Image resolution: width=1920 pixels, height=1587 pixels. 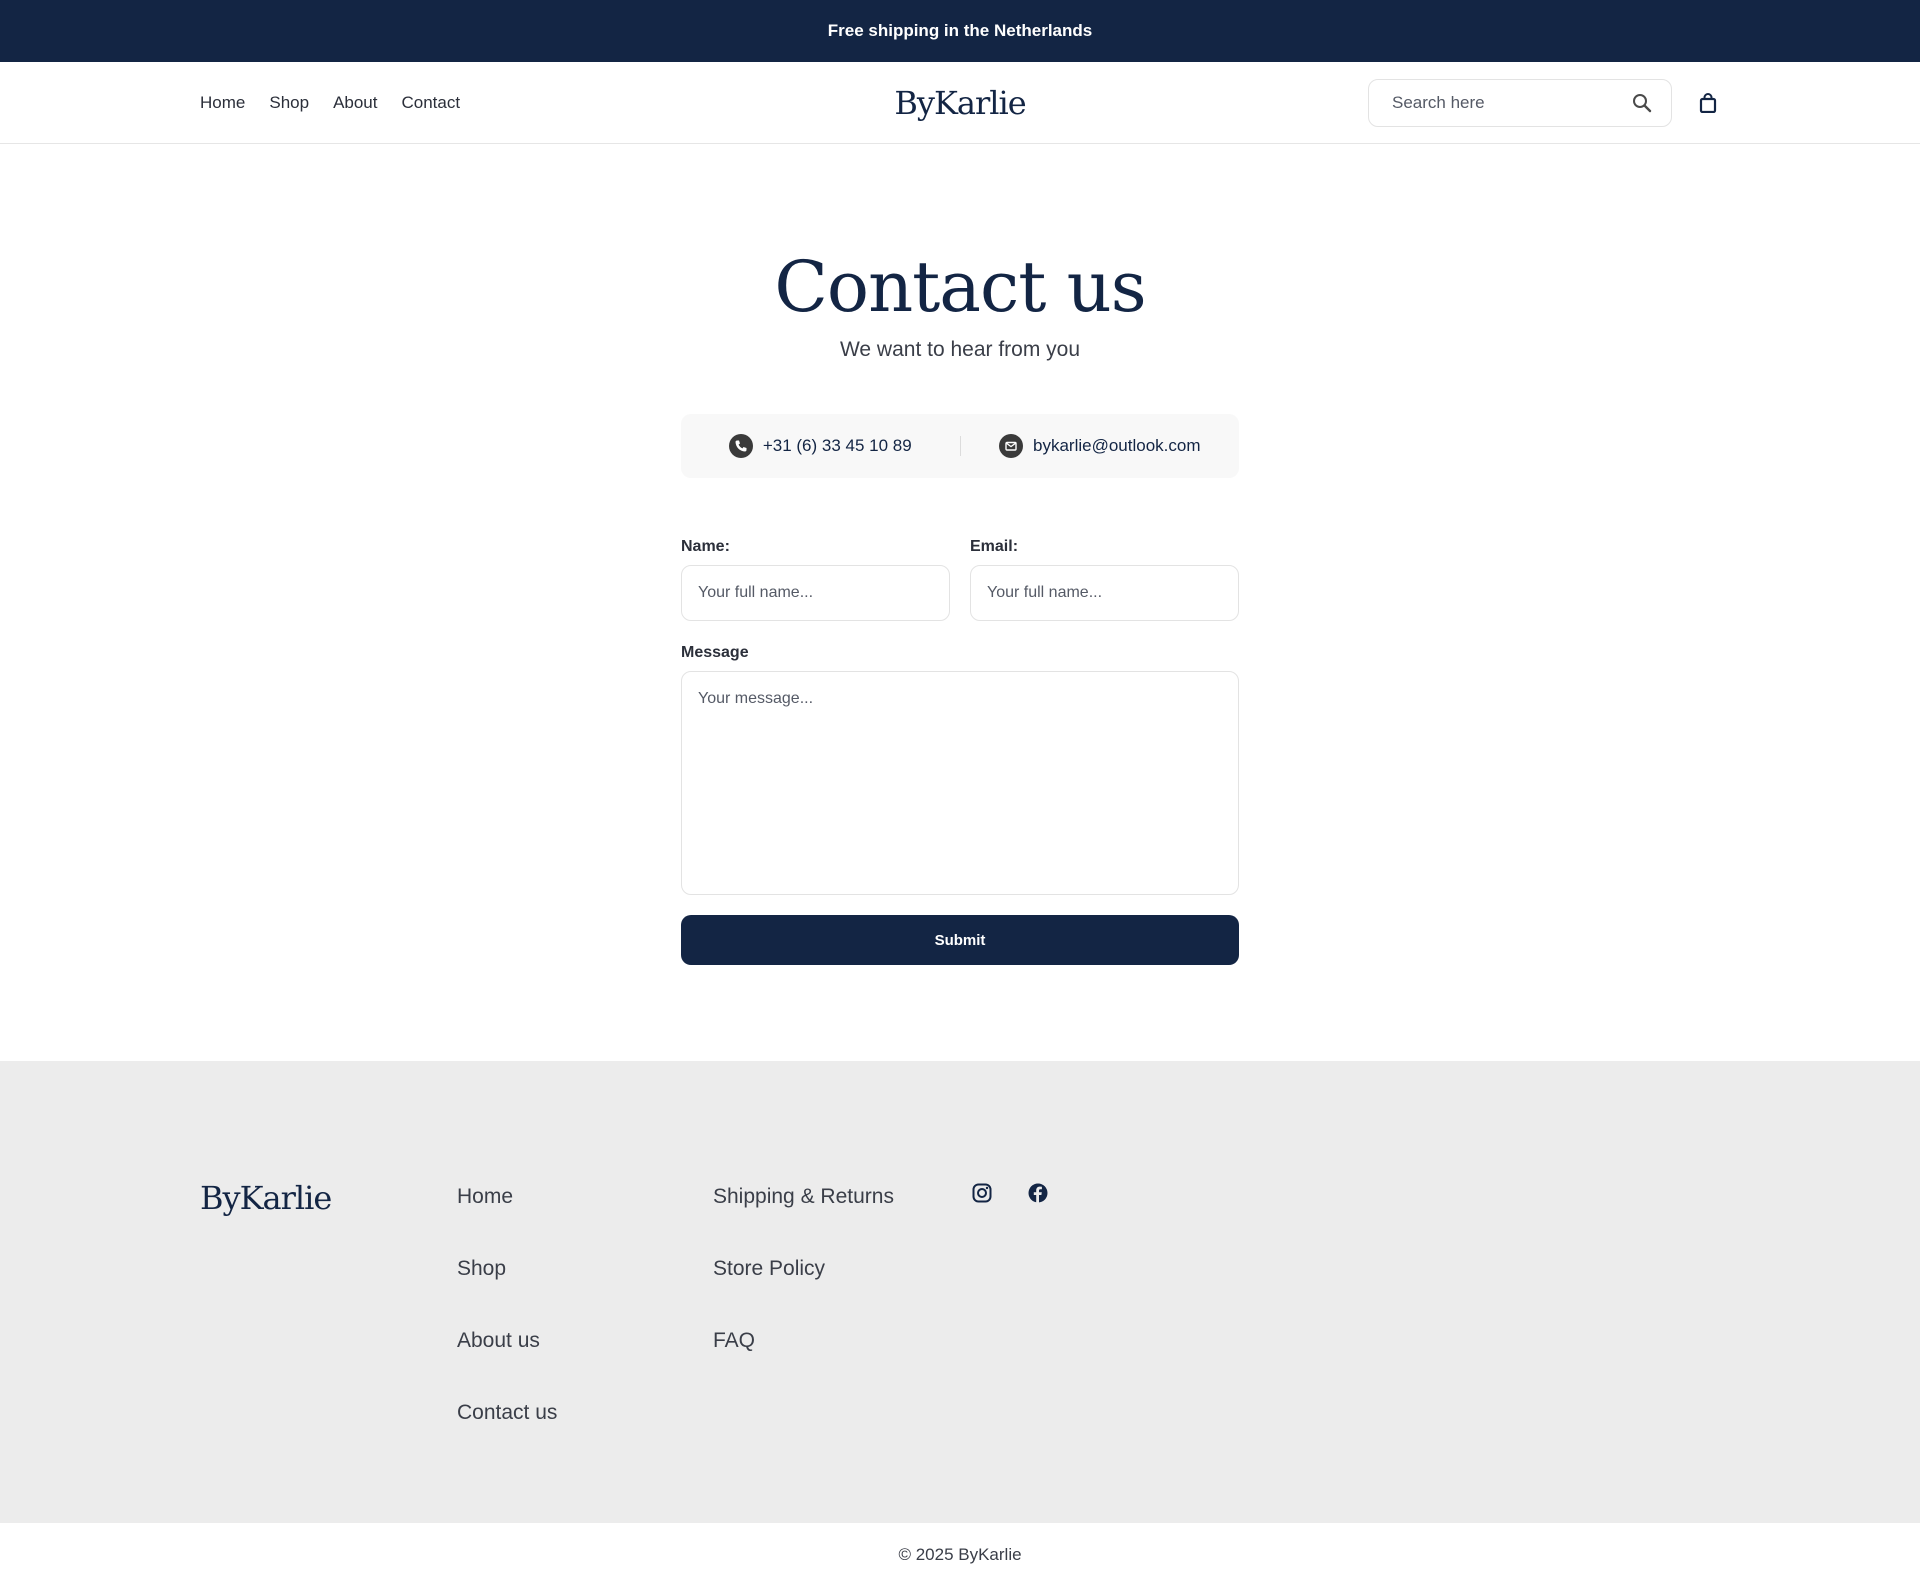 I want to click on message-label: Message, so click(x=715, y=652).